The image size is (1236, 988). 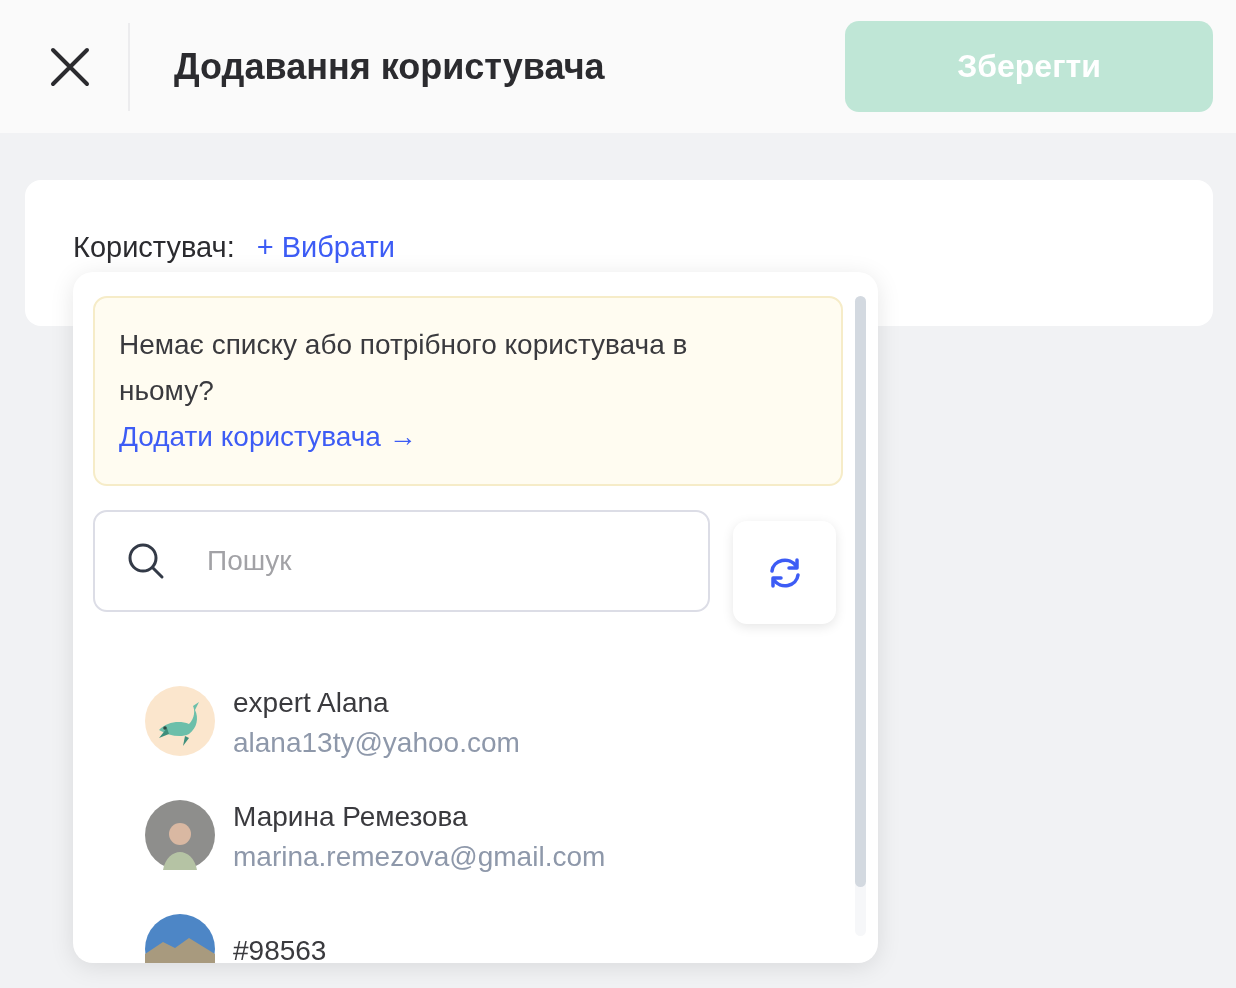 I want to click on user-name: #98563, so click(x=280, y=948).